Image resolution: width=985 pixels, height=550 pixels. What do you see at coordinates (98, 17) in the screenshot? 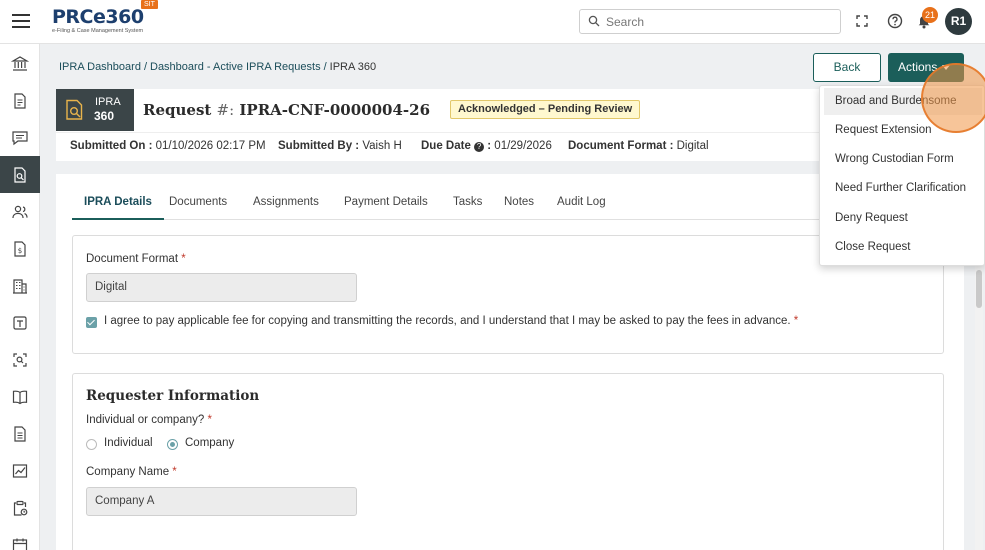
I see `logo-text: PRCe360` at bounding box center [98, 17].